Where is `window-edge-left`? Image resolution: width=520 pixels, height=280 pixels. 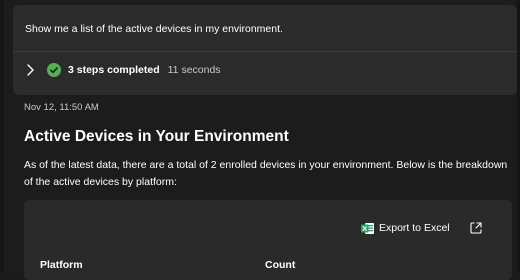
window-edge-left is located at coordinates (2, 136).